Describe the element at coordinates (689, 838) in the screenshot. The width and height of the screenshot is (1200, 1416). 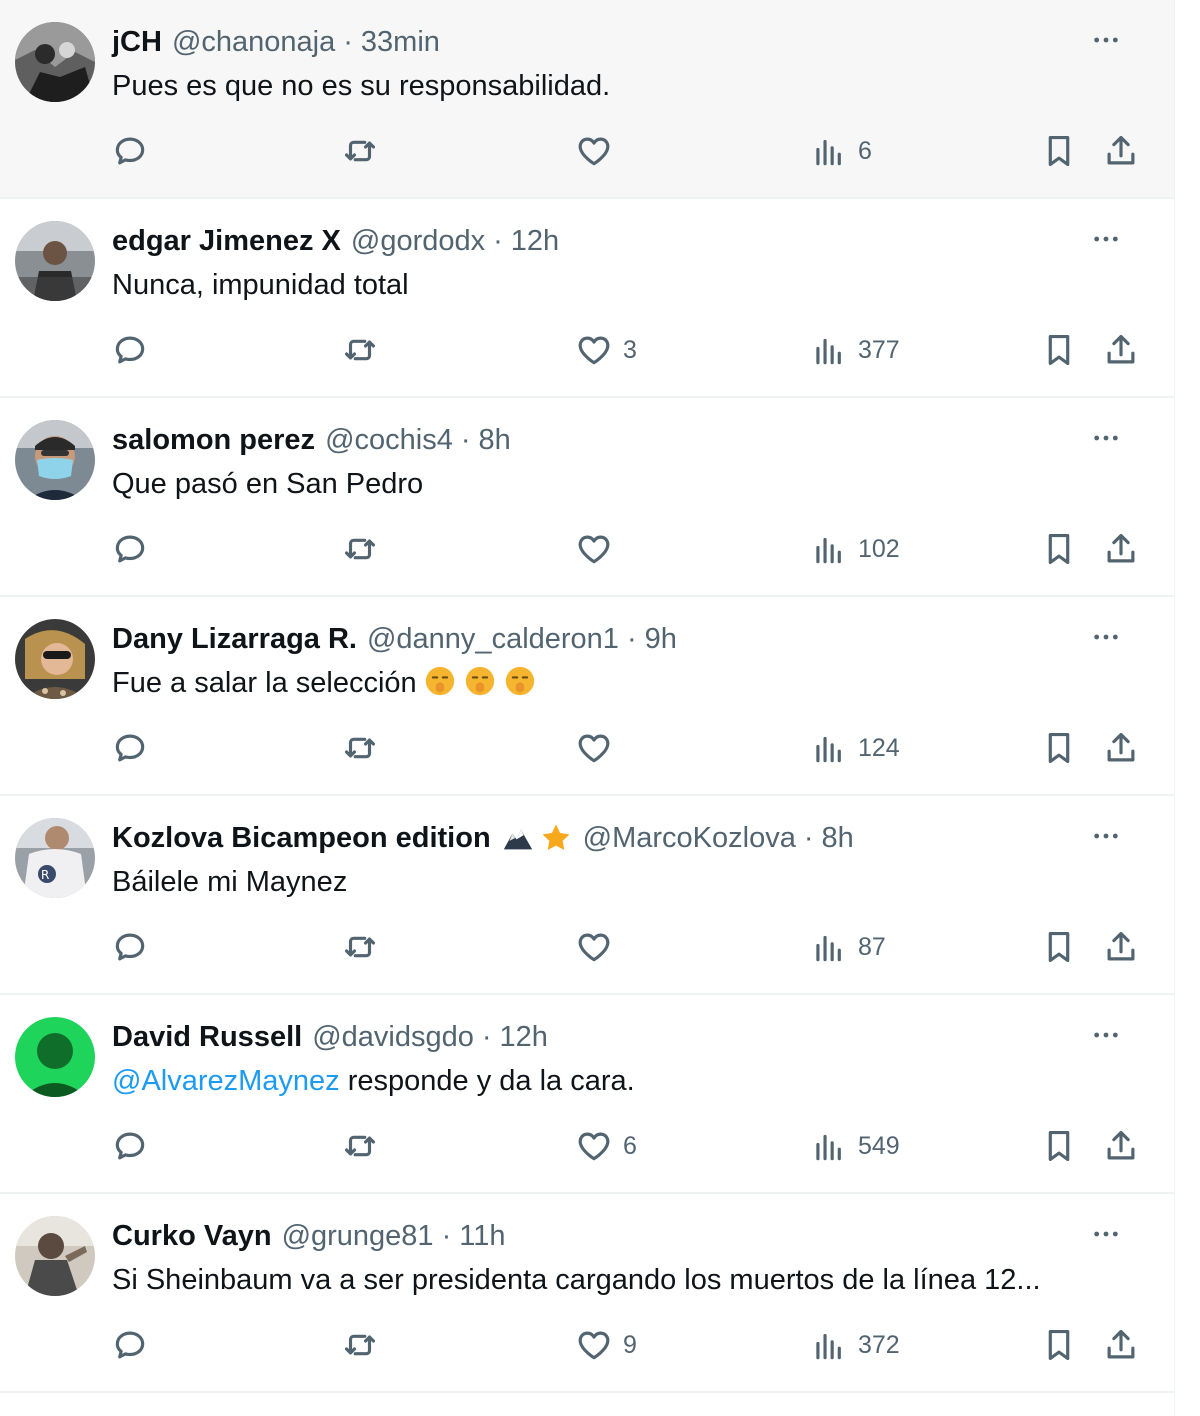
I see `user-handle: @MarcoKozlova` at that location.